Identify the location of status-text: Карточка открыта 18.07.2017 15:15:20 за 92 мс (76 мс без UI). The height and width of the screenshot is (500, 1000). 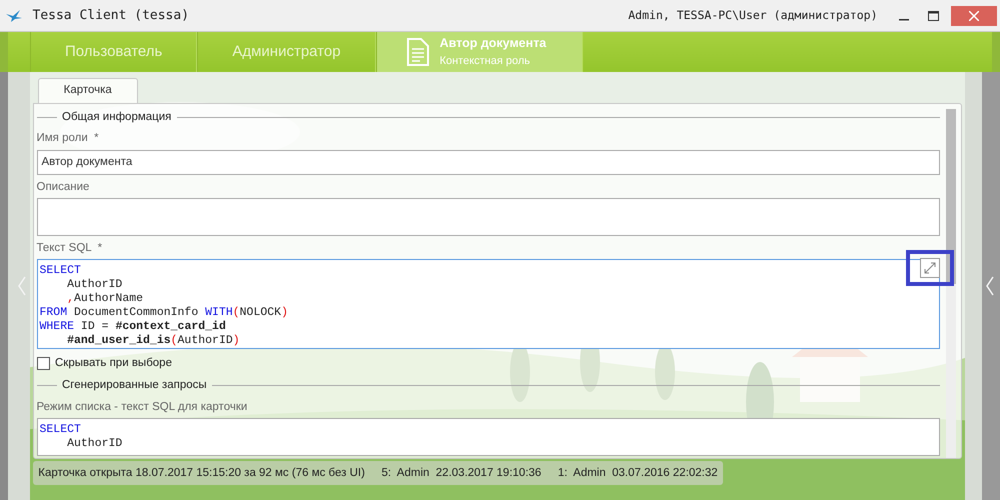
(201, 473).